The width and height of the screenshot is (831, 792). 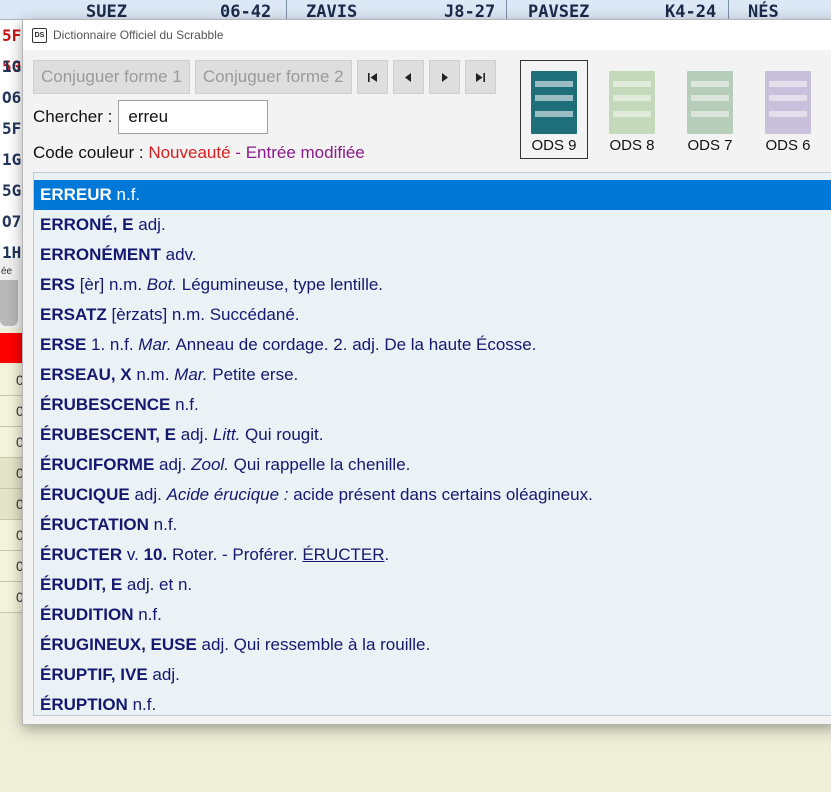 I want to click on entry-row: ERSEAU, X n.m. Mar. Petite erse., so click(x=432, y=375).